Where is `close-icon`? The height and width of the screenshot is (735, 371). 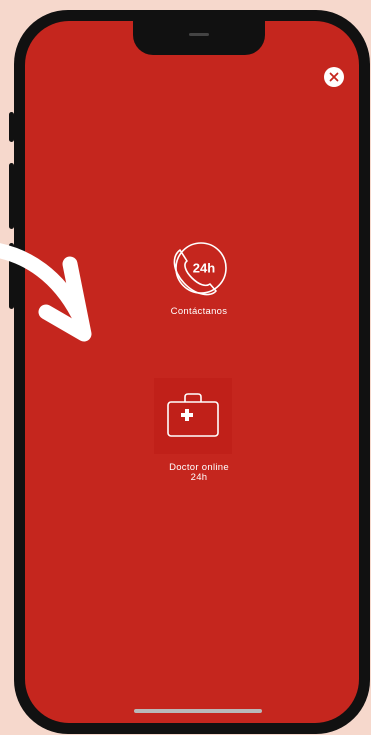 close-icon is located at coordinates (334, 77).